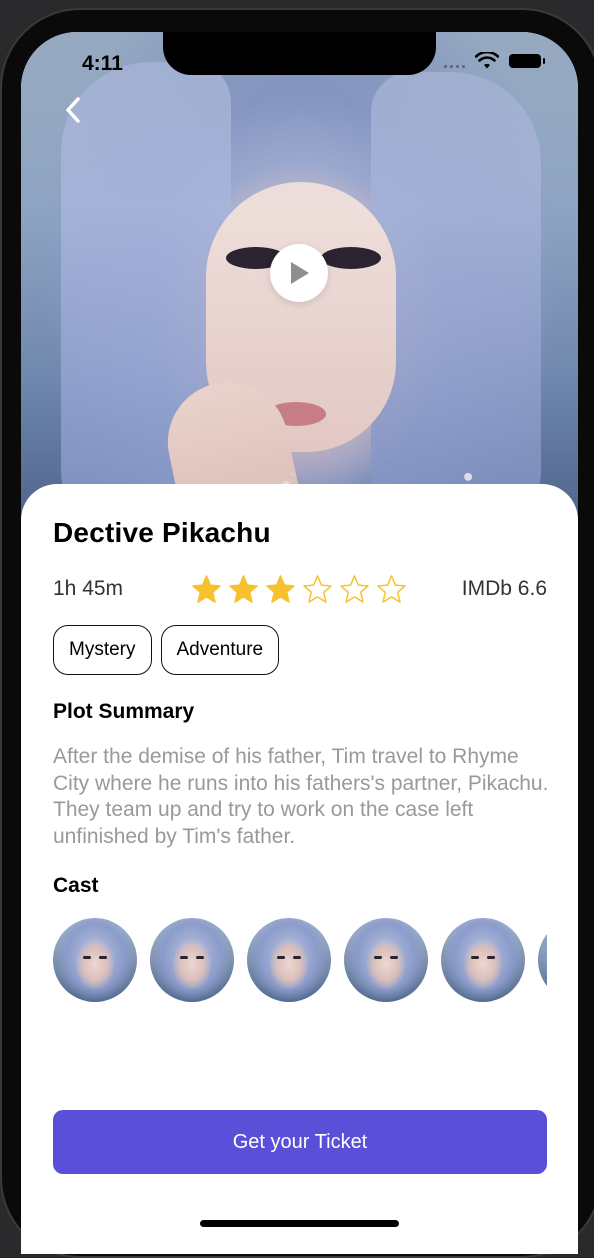 This screenshot has width=594, height=1258. I want to click on cast-list, so click(300, 961).